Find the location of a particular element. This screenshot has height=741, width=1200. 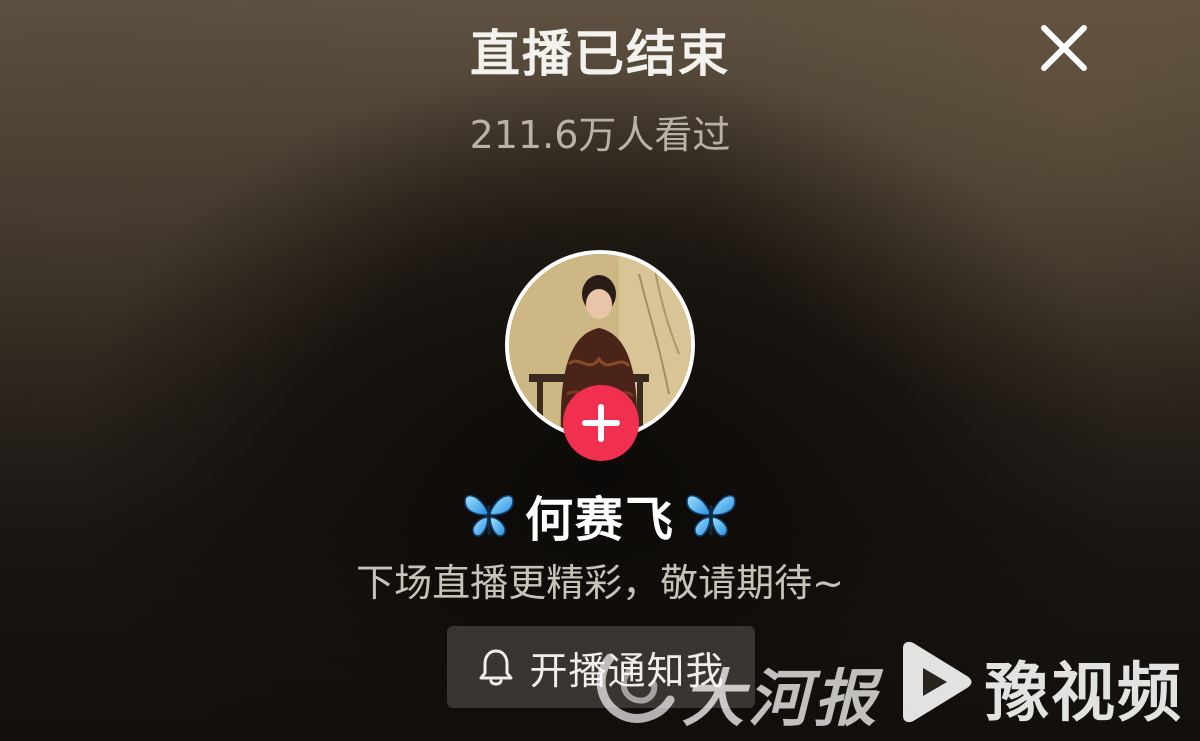

dahe-logo-icon is located at coordinates (635, 688).